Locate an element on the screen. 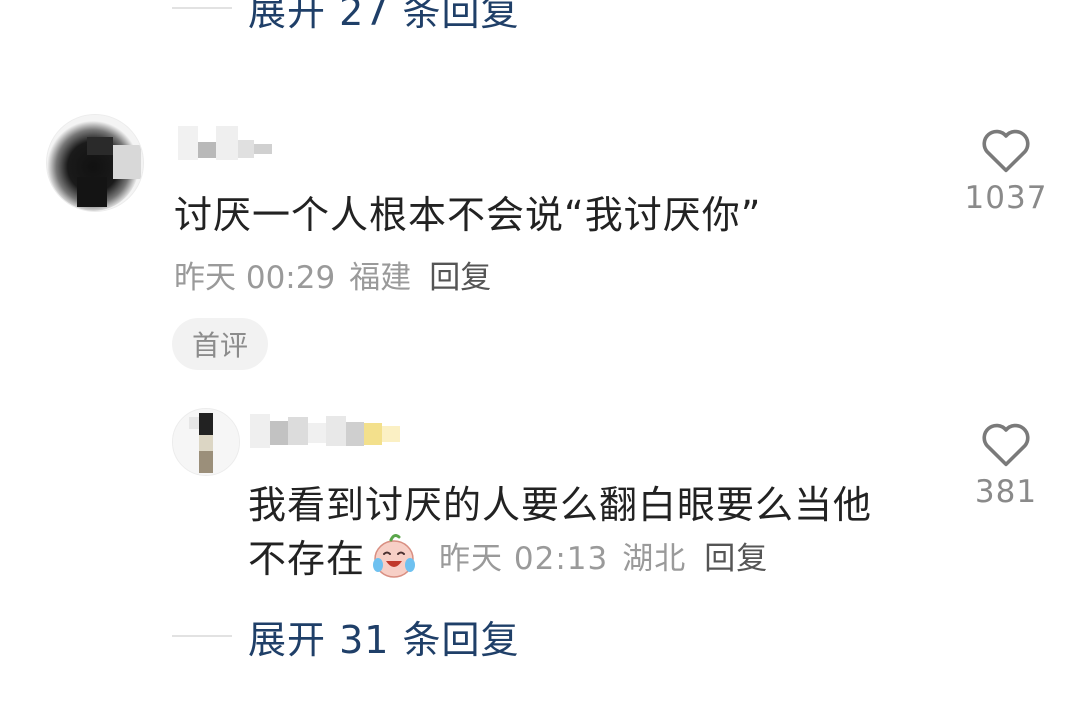  reply-text-line-2-row: 不存在 昨天 02:13 湖北 回复 is located at coordinates (508, 555).